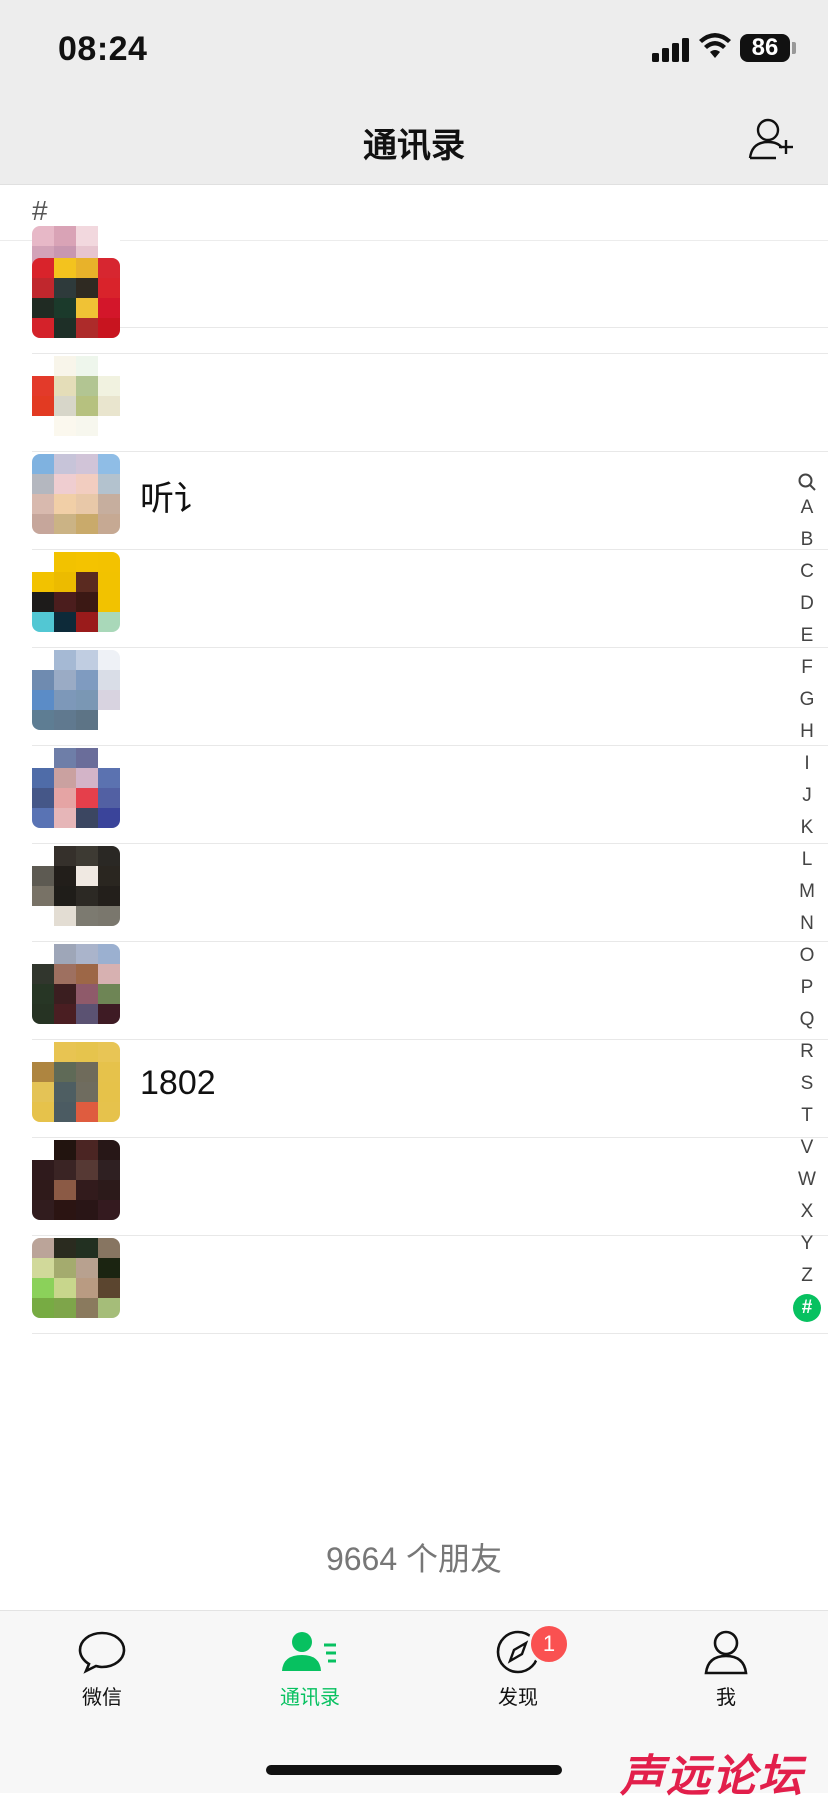  I want to click on wifi-icon, so click(715, 45).